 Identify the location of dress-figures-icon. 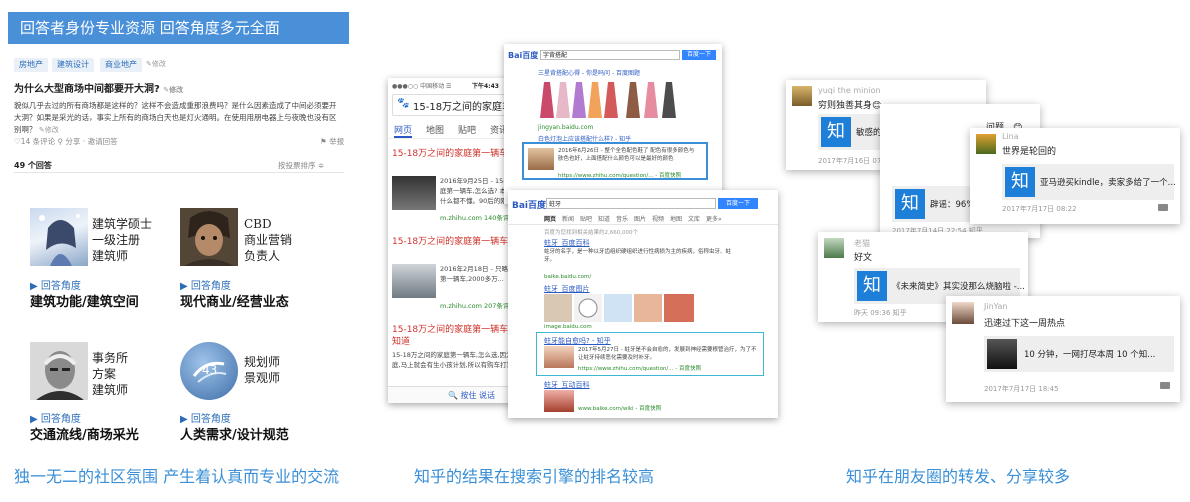
(608, 100).